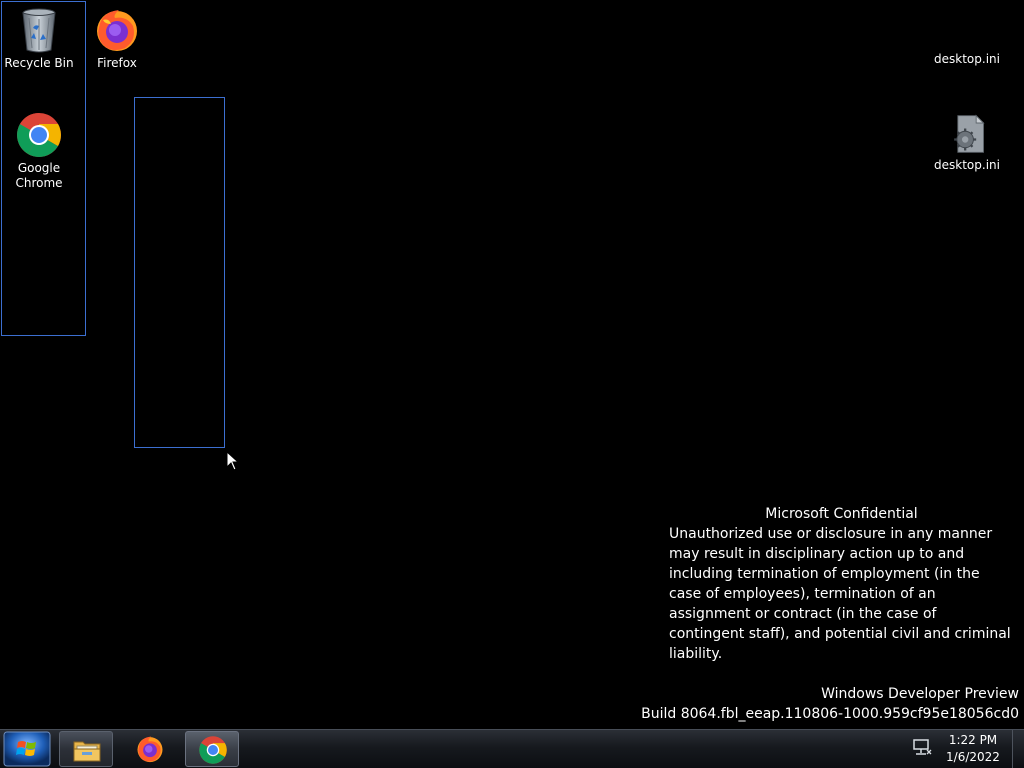  I want to click on network-icon, so click(922, 748).